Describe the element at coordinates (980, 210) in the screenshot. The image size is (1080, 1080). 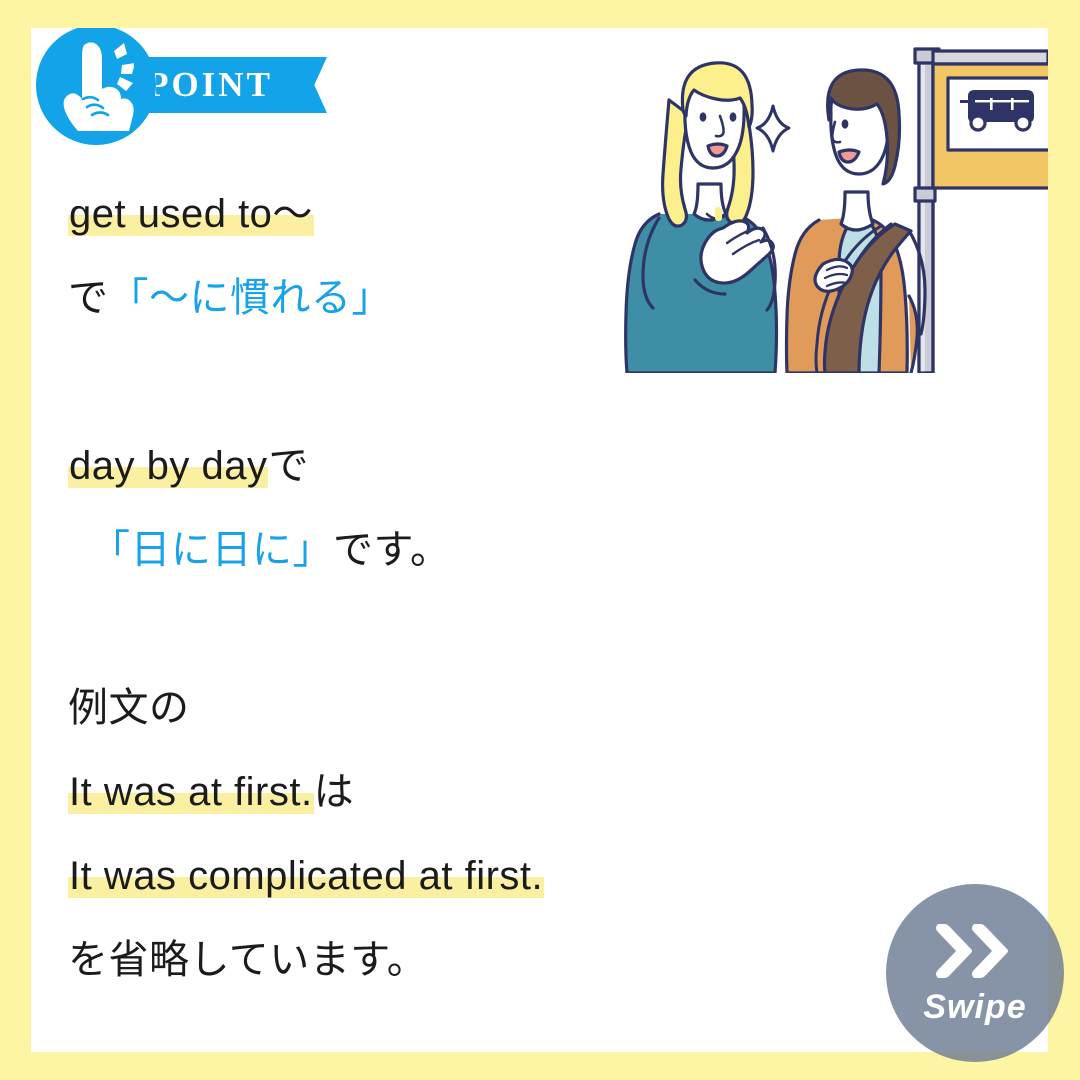
I see `bus-stop-sign-icon` at that location.